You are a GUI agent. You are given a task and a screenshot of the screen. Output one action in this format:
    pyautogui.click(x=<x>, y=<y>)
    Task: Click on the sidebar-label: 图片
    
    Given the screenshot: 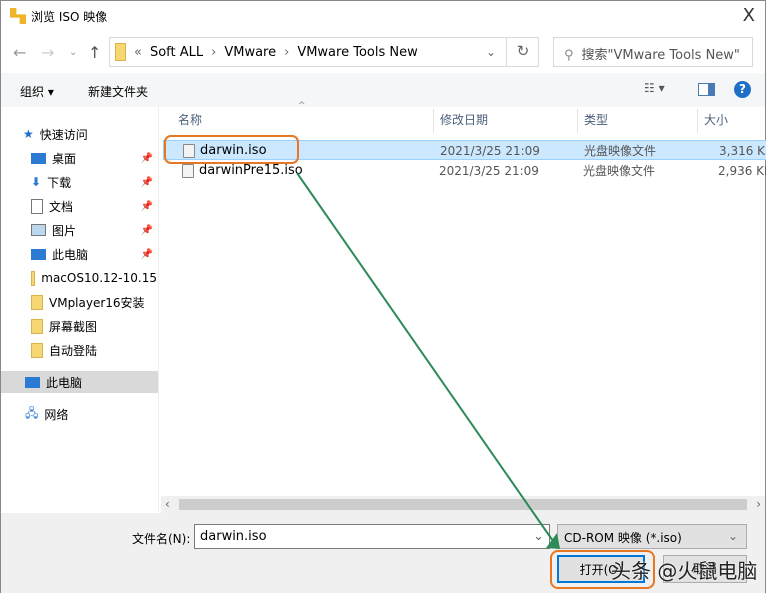 What is the action you would take?
    pyautogui.click(x=64, y=230)
    